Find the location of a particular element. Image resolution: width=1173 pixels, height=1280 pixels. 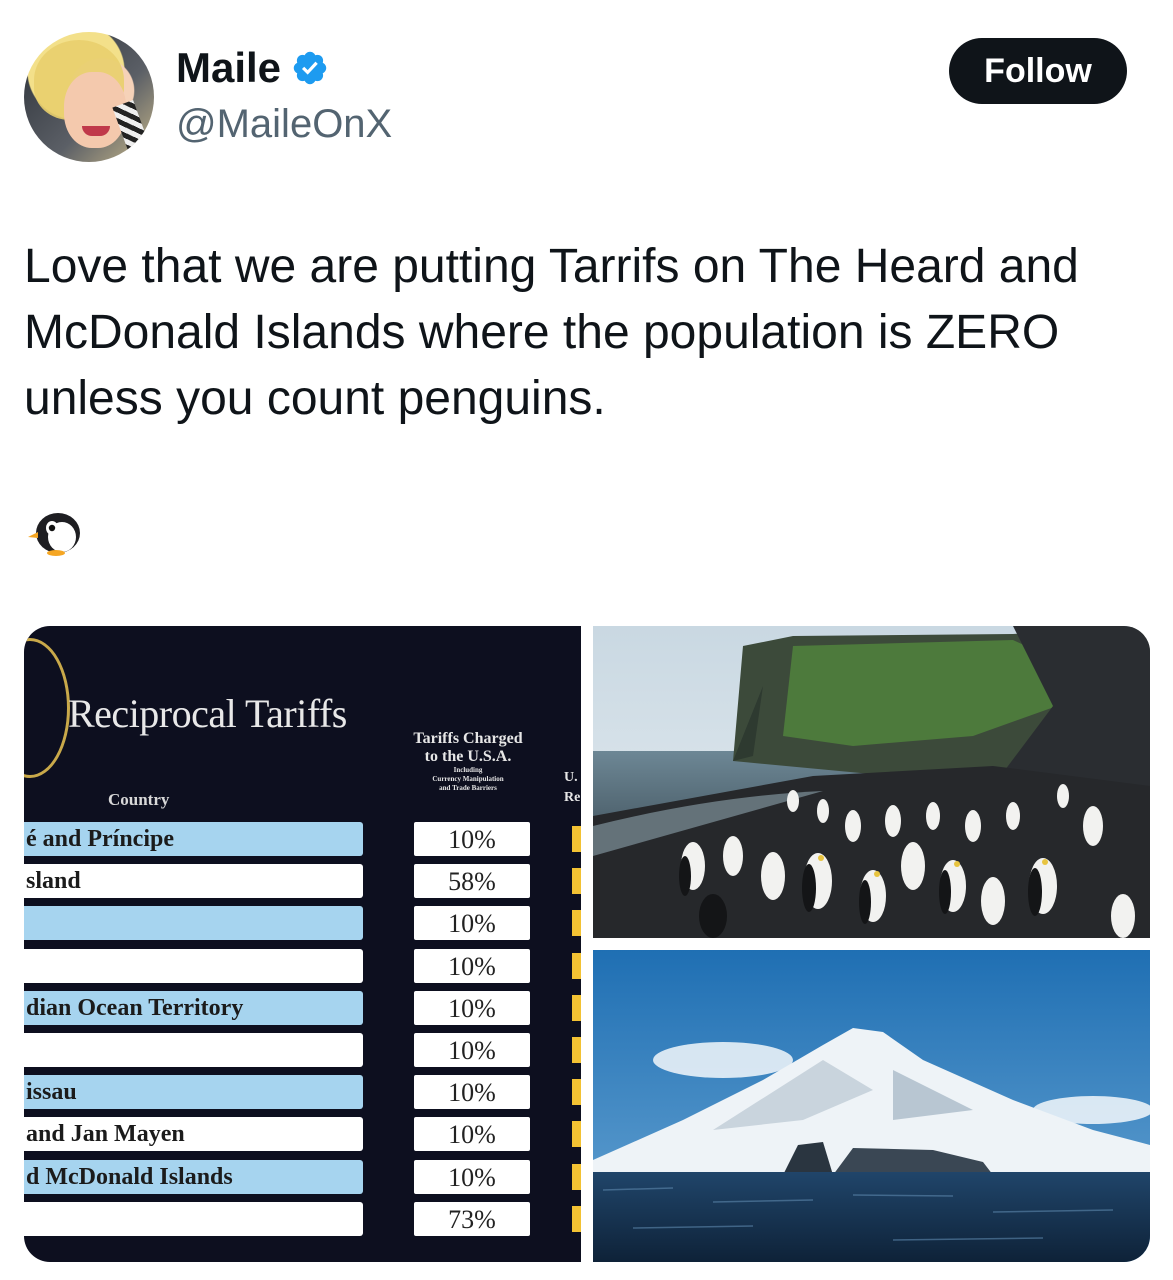

rate-header-line1: Tariffs Charged is located at coordinates (468, 738).